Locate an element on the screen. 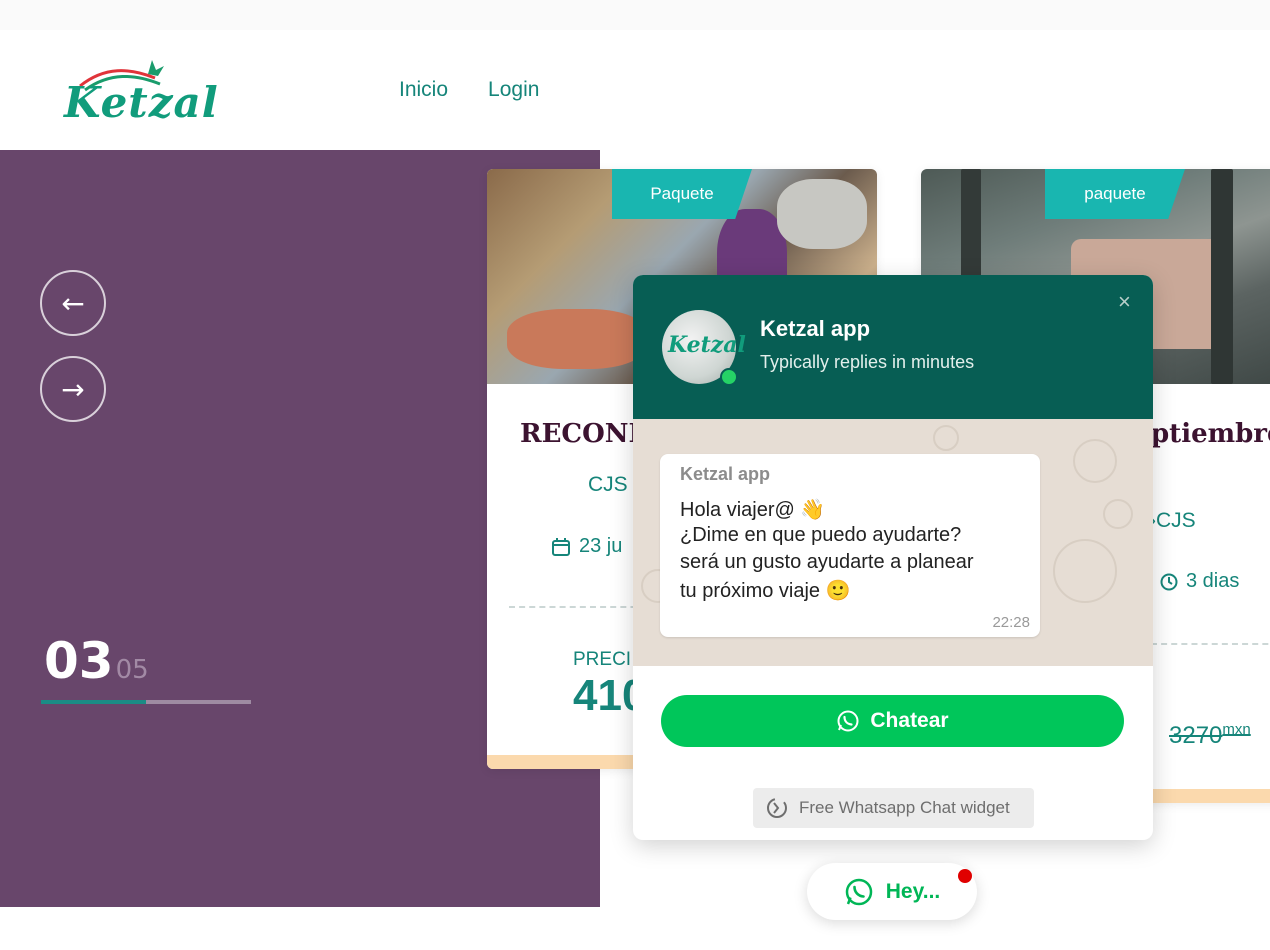 This screenshot has height=950, width=1270. message-line: tu próximo viaje 🙂 is located at coordinates (765, 591).